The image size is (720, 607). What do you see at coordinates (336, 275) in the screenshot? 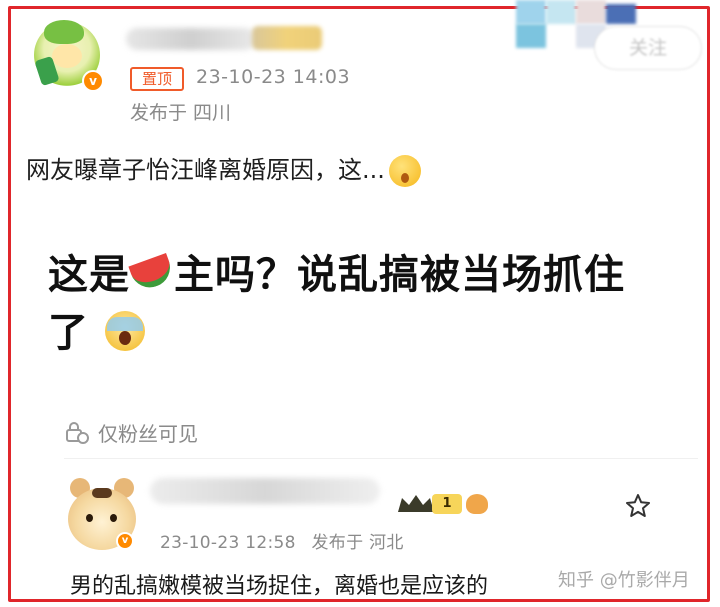
I see `image-text-line-1: 这是 主吗？说乱搞被当场抓住` at bounding box center [336, 275].